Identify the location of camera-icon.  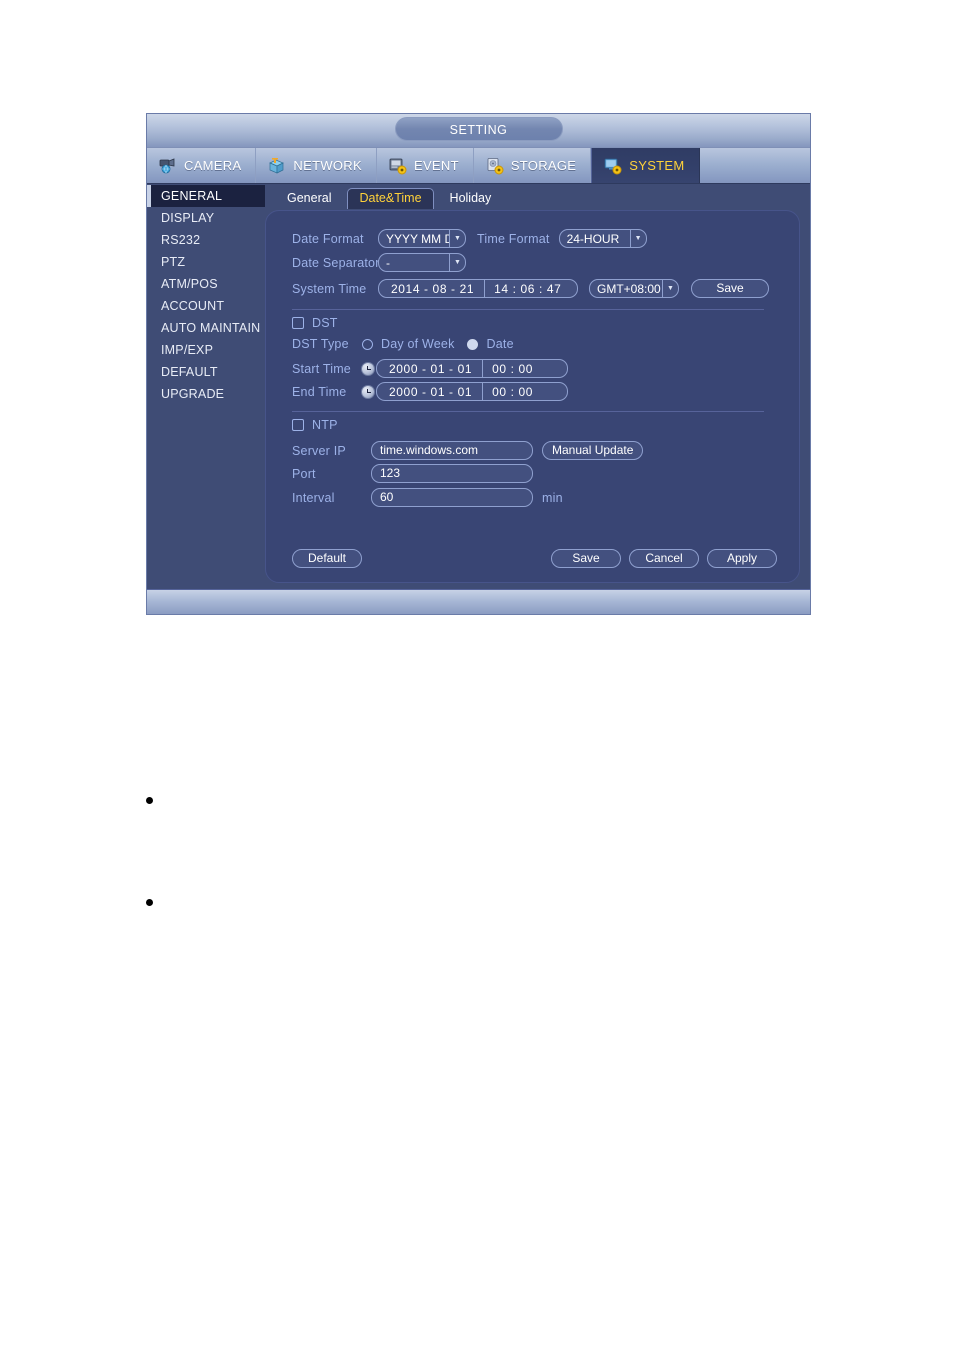
(168, 166).